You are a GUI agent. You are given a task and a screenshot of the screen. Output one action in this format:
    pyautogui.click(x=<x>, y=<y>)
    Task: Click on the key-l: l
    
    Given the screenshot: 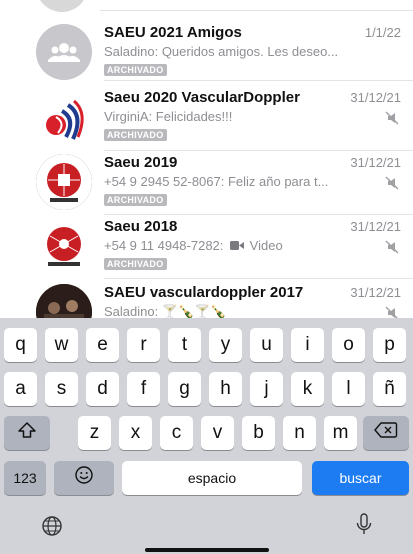 What is the action you would take?
    pyautogui.click(x=348, y=389)
    